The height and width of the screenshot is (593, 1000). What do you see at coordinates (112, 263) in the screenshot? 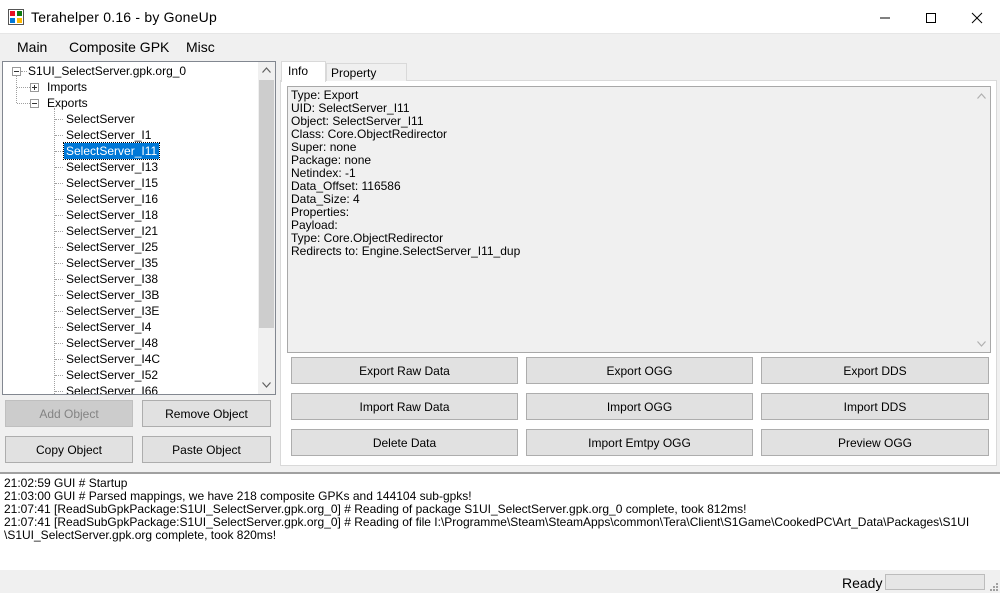
I see `tree-export-item: SelectServer_I35` at bounding box center [112, 263].